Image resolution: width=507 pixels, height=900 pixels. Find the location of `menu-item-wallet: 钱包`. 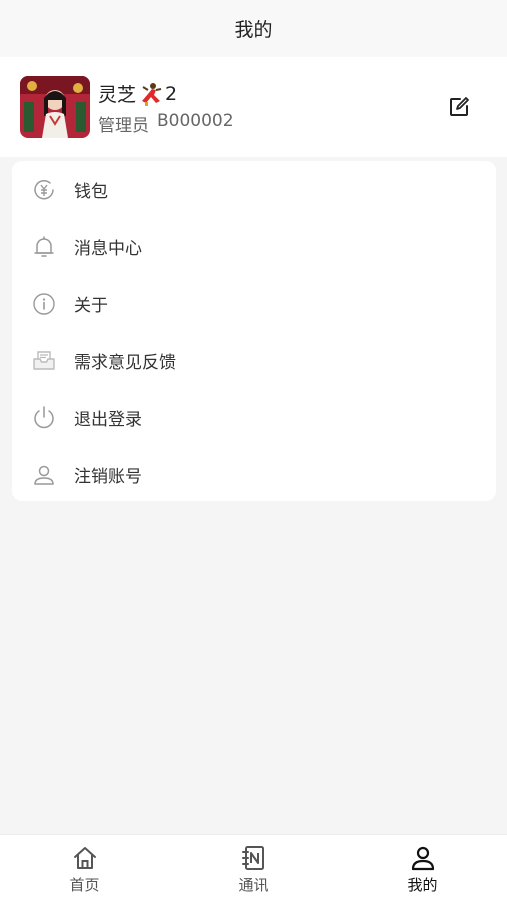

menu-item-wallet: 钱包 is located at coordinates (254, 189).